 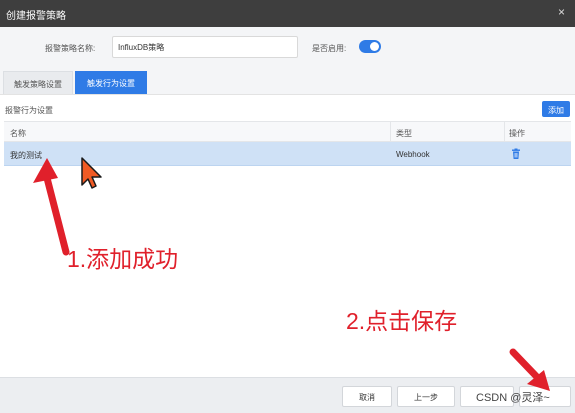 What do you see at coordinates (36, 16) in the screenshot?
I see `window-title: 创建报警策略` at bounding box center [36, 16].